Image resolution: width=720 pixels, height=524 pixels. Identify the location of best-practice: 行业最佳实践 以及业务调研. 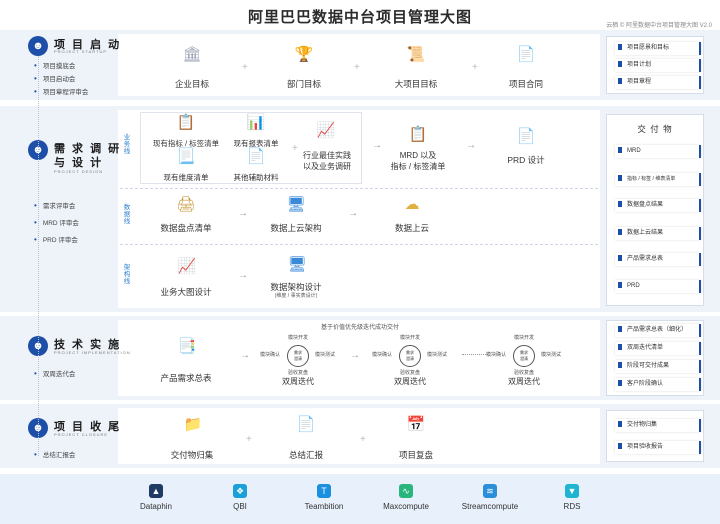
(327, 161).